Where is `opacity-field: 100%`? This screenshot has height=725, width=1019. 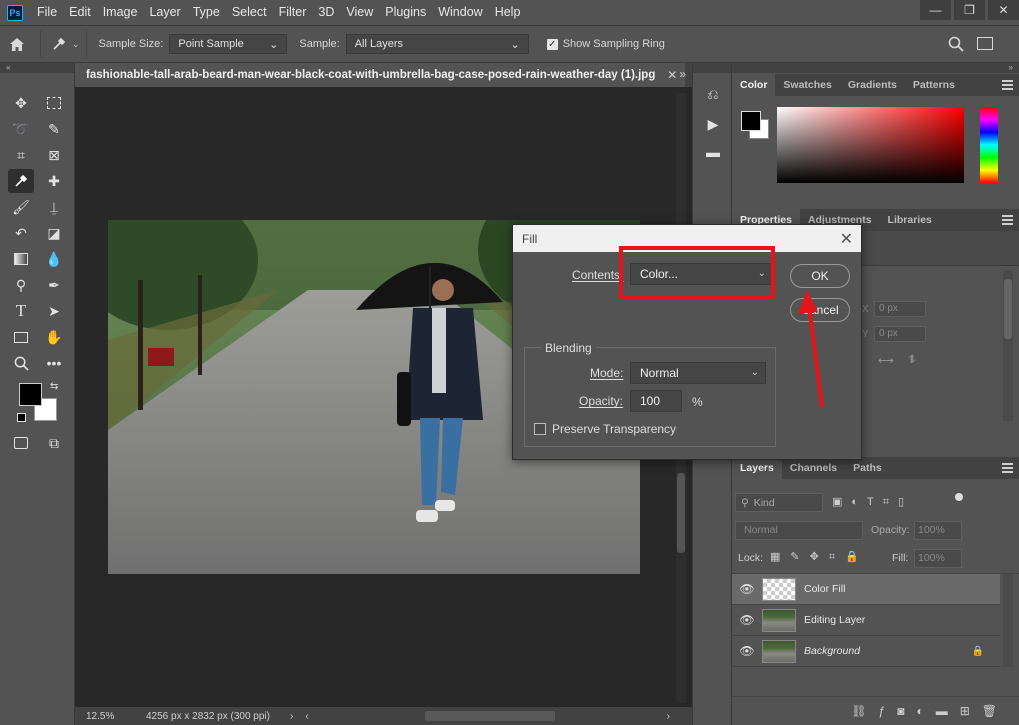 opacity-field: 100% is located at coordinates (938, 530).